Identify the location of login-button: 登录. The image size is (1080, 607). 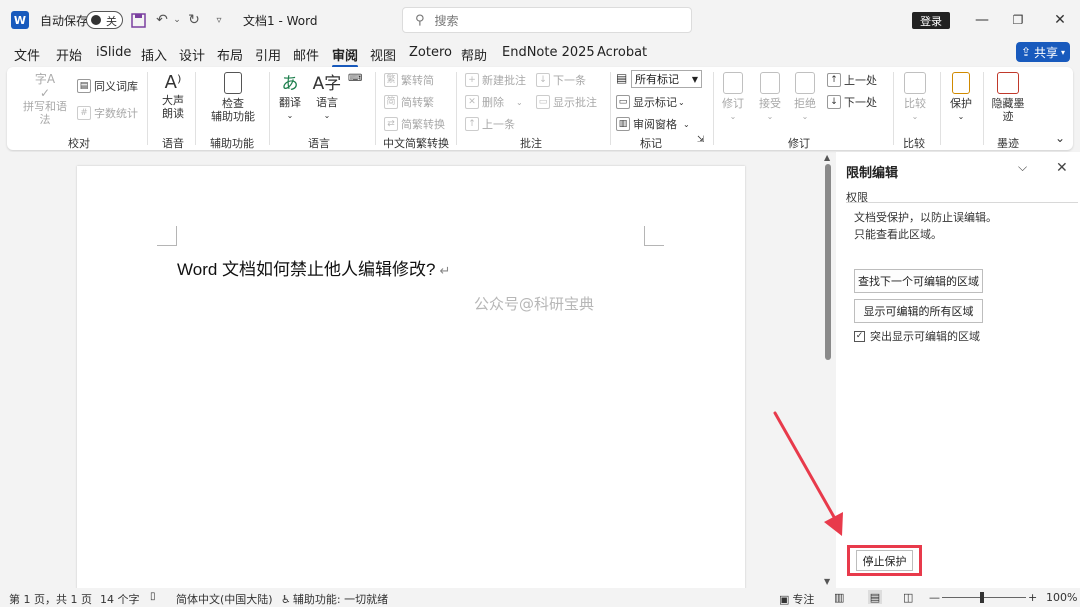
(931, 20).